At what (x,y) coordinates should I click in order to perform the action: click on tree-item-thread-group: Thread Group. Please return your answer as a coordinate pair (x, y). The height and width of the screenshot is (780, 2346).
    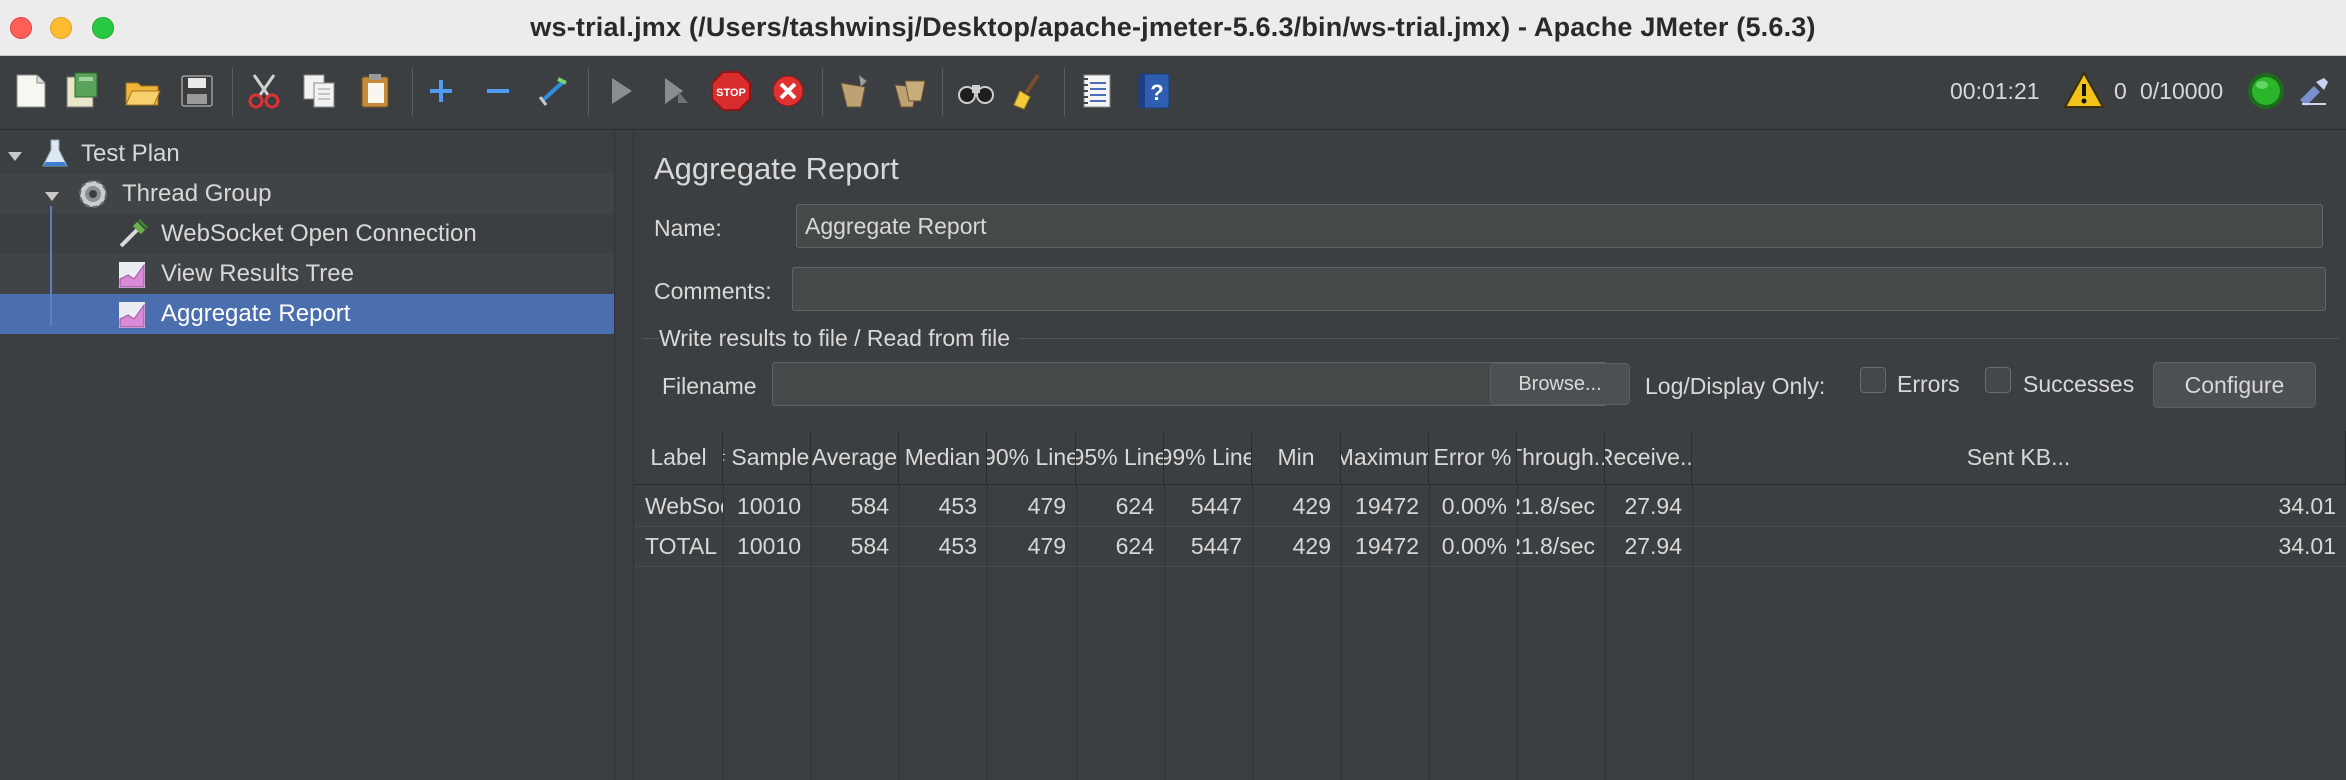
    Looking at the image, I should click on (307, 194).